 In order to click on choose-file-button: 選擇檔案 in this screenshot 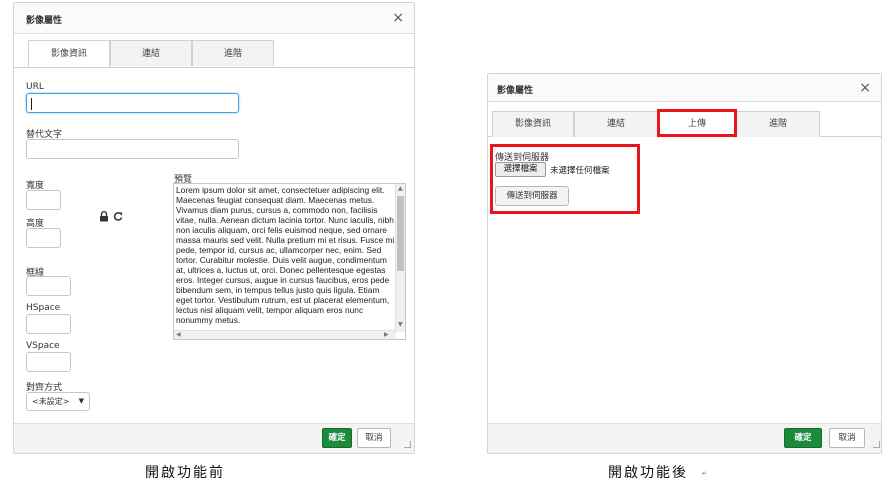, I will do `click(520, 169)`.